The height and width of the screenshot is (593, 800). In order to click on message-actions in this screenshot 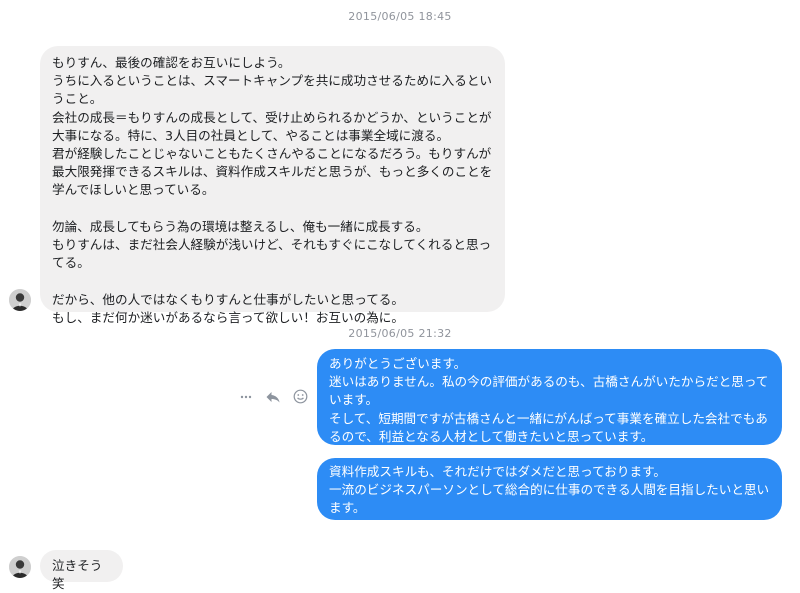, I will do `click(273, 396)`.